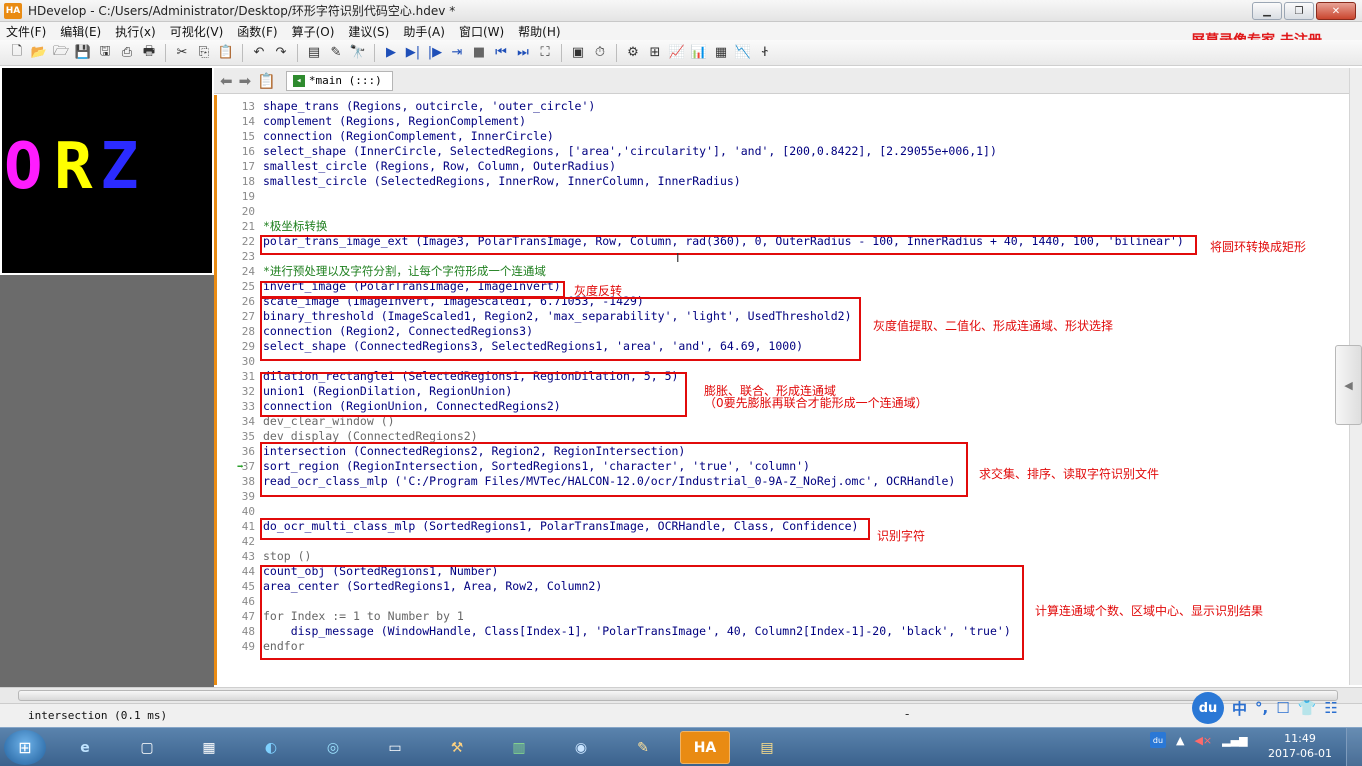 The height and width of the screenshot is (766, 1362). What do you see at coordinates (209, 747) in the screenshot?
I see `control-panel-icon: ▦` at bounding box center [209, 747].